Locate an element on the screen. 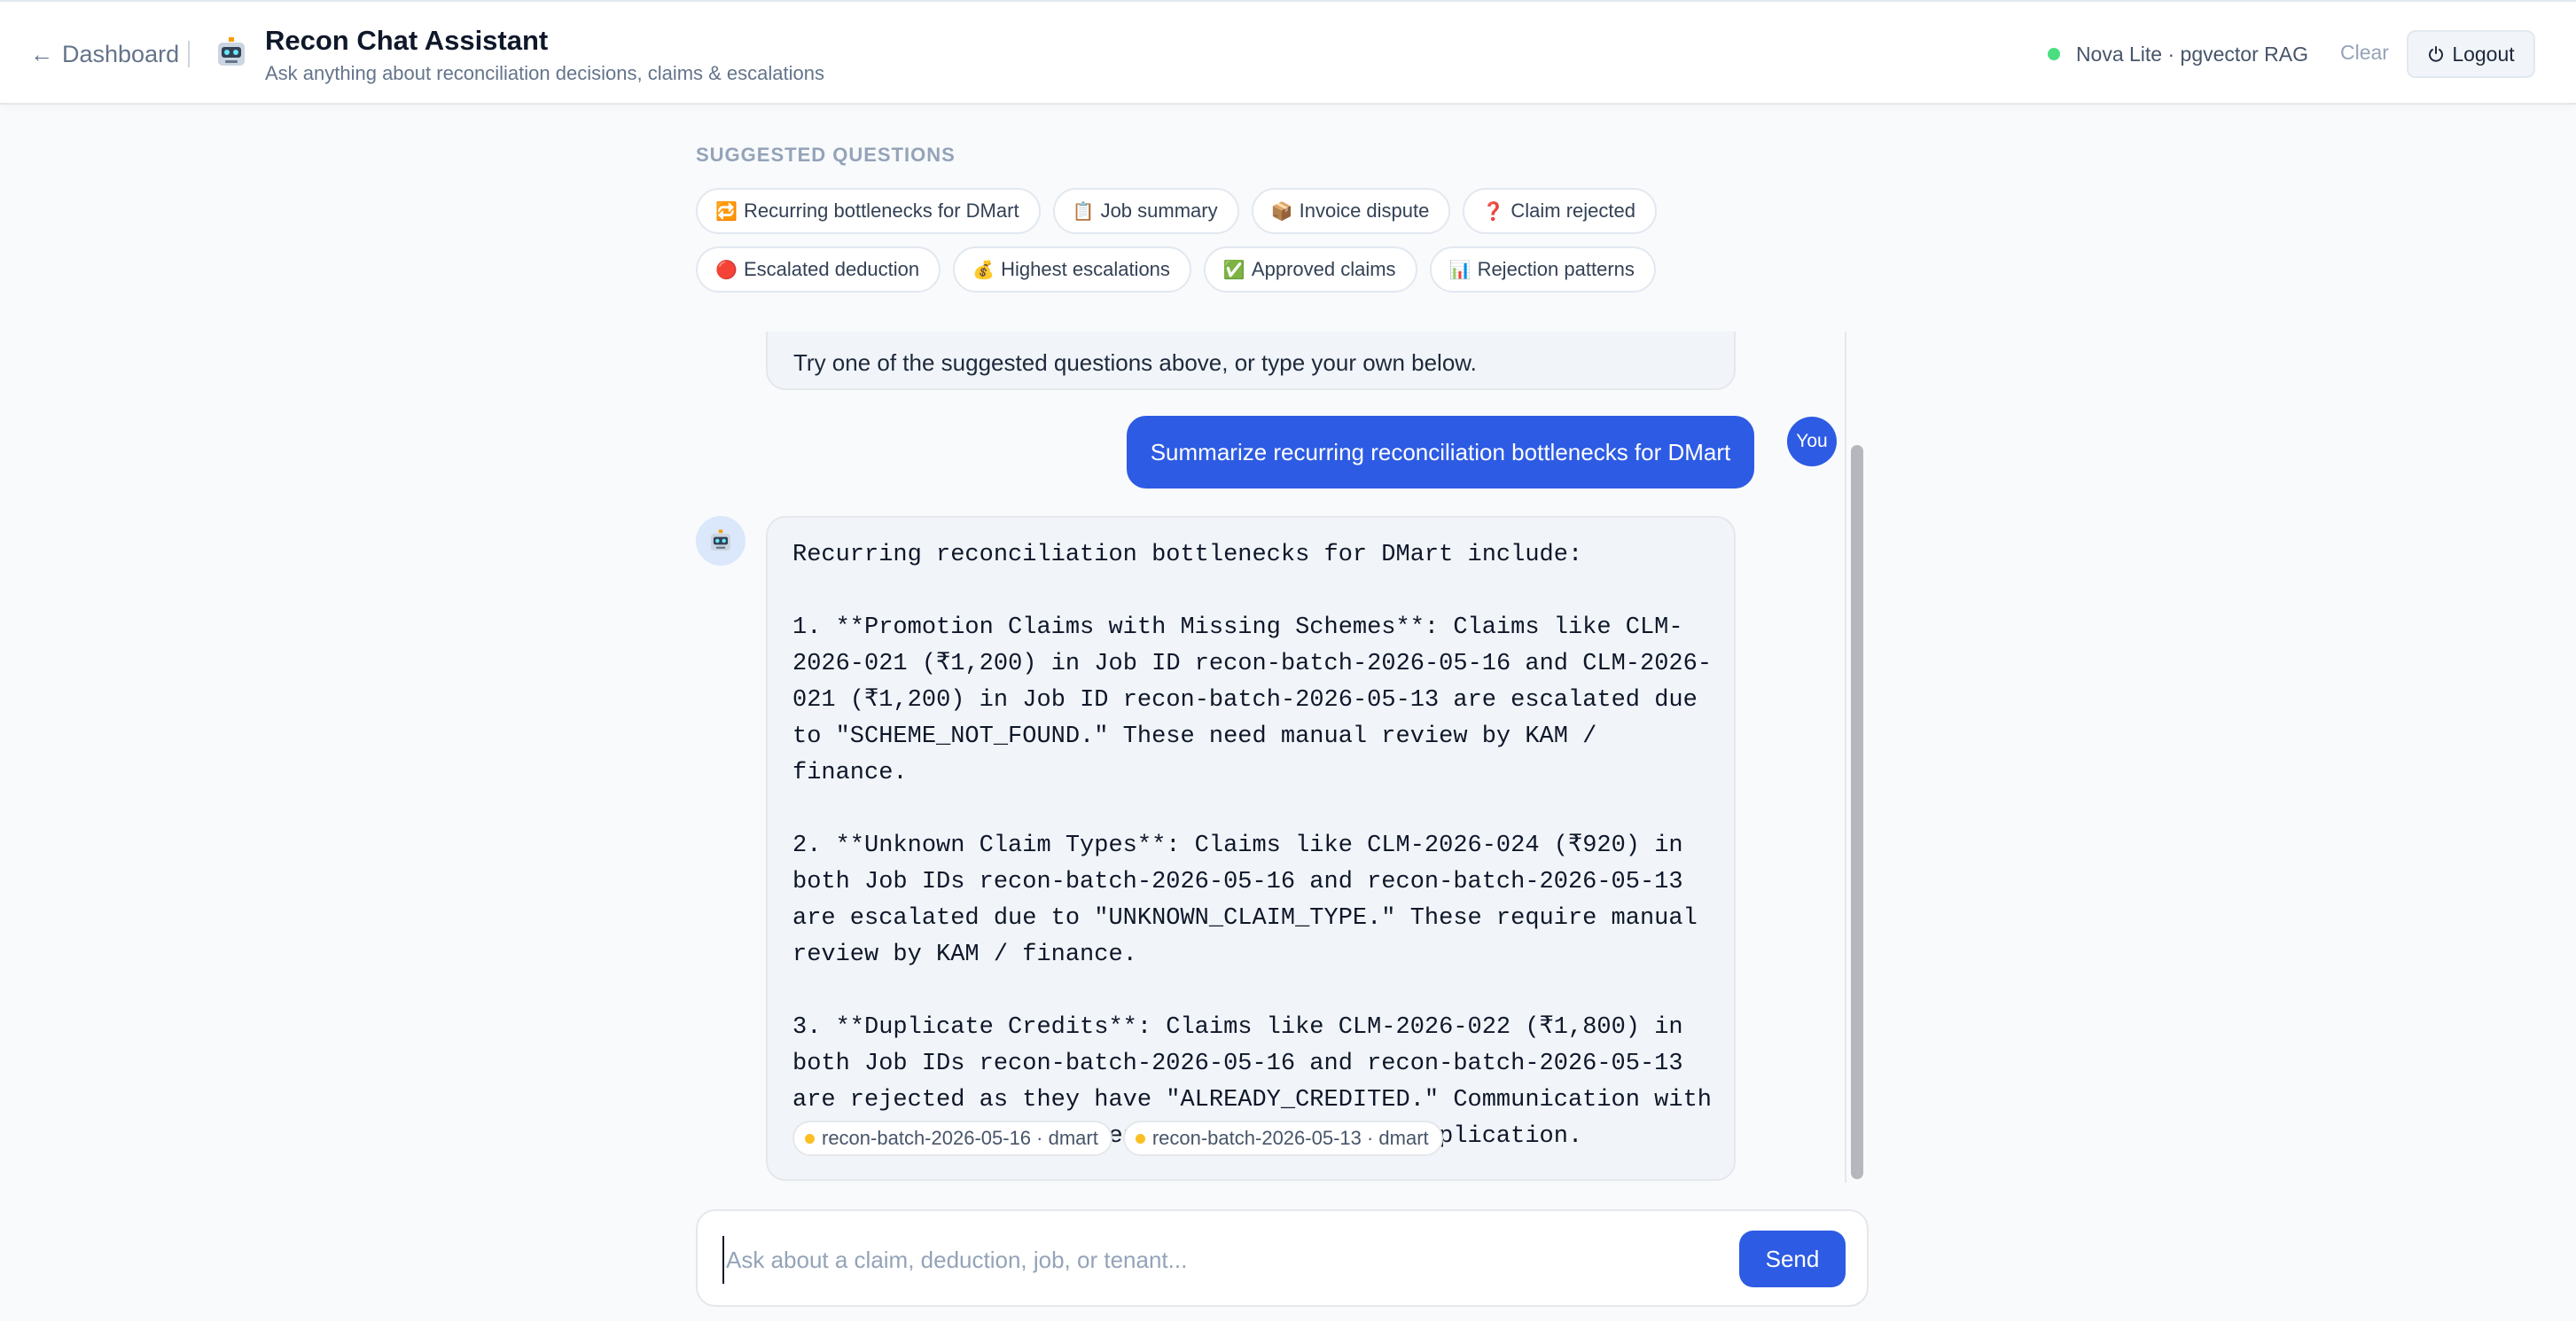 The width and height of the screenshot is (2576, 1321). page-title: Recon Chat Assistant is located at coordinates (407, 40).